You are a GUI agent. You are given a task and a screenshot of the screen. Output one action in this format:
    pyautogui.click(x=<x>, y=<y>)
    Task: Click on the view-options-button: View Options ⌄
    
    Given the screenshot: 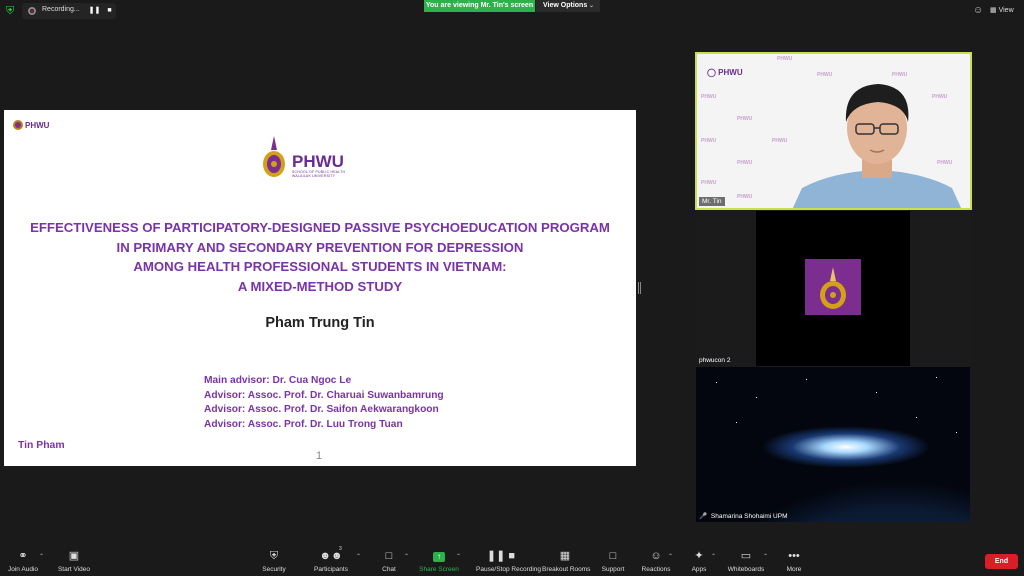 What is the action you would take?
    pyautogui.click(x=568, y=6)
    